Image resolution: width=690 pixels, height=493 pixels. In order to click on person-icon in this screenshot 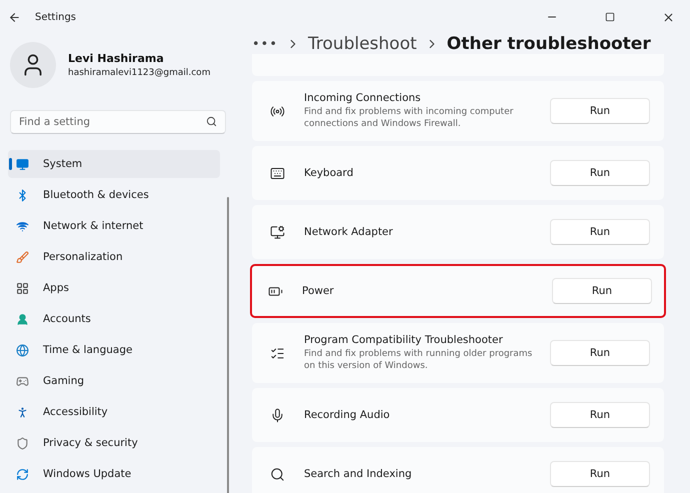, I will do `click(22, 319)`.